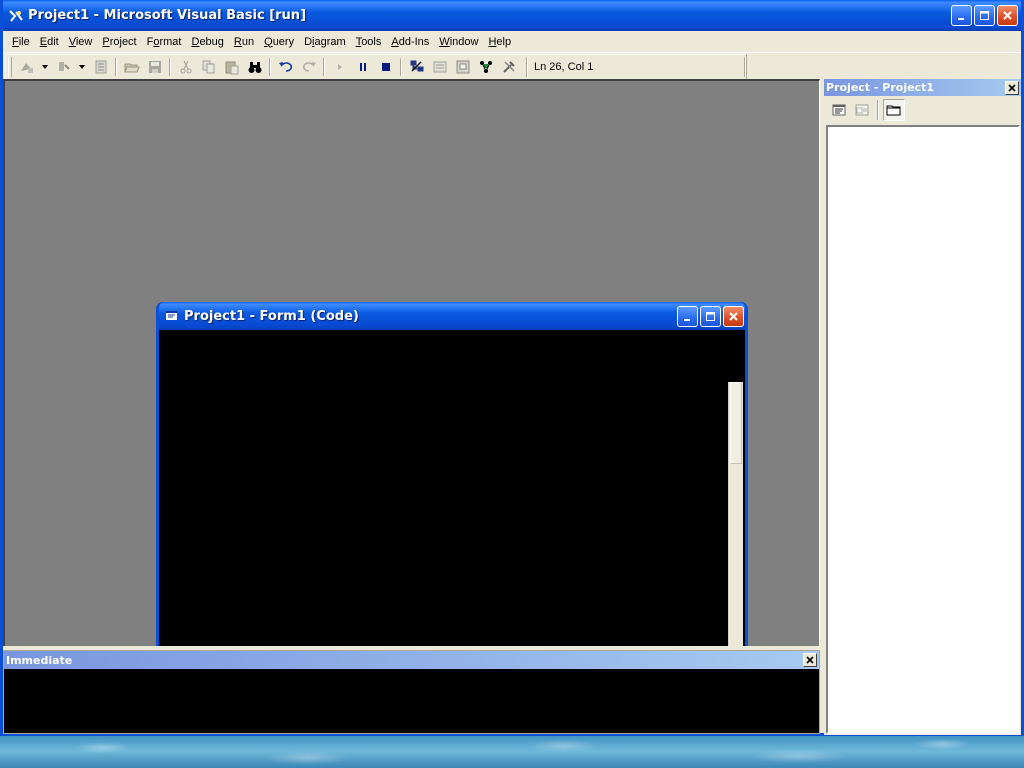 The image size is (1024, 768). Describe the element at coordinates (369, 42) in the screenshot. I see `menu-tools: Tools` at that location.